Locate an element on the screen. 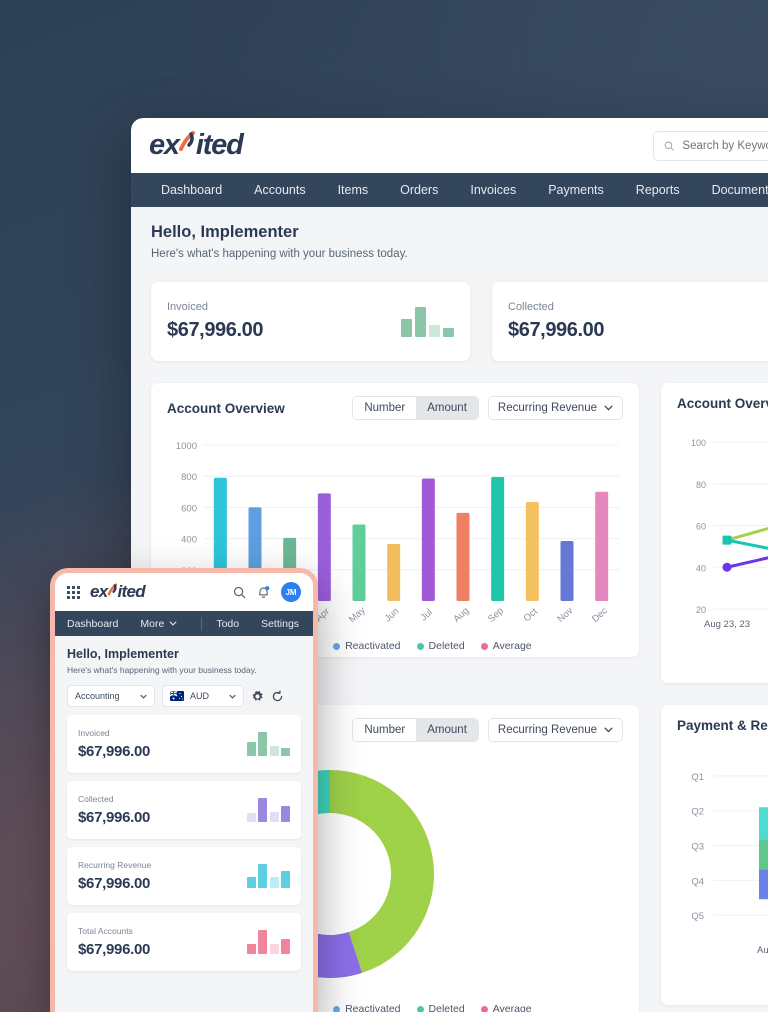 This screenshot has height=1012, width=768. svg-text: 60 is located at coordinates (701, 527).